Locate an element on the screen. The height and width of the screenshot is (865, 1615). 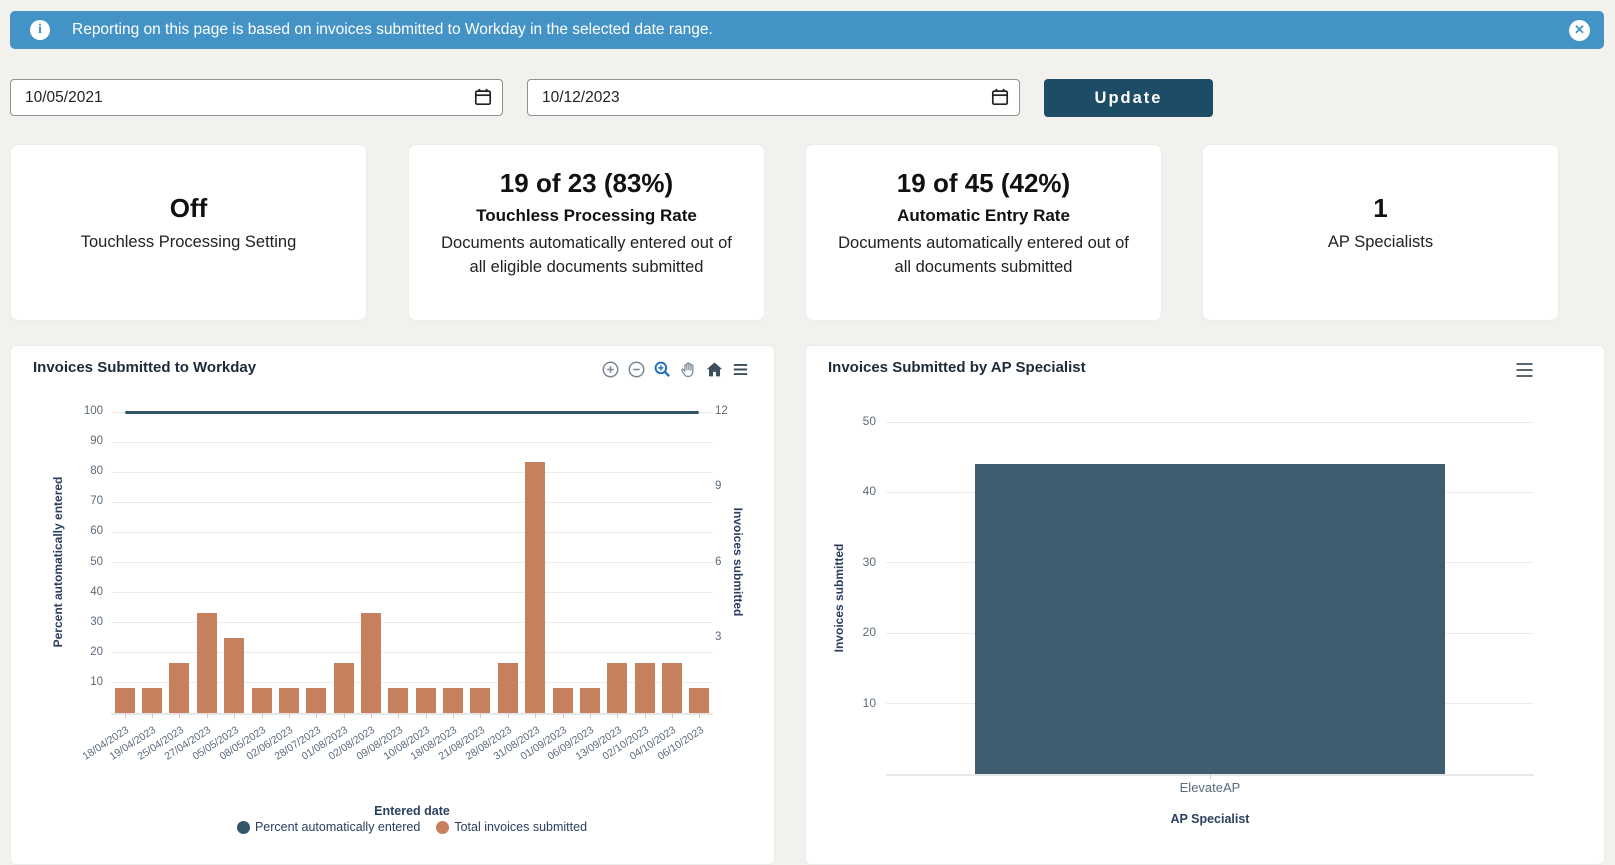
y-tick-label: 80 is located at coordinates (96, 471).